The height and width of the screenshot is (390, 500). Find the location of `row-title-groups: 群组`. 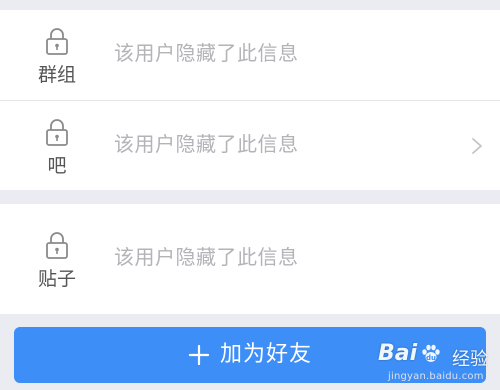

row-title-groups: 群组 is located at coordinates (56, 75).